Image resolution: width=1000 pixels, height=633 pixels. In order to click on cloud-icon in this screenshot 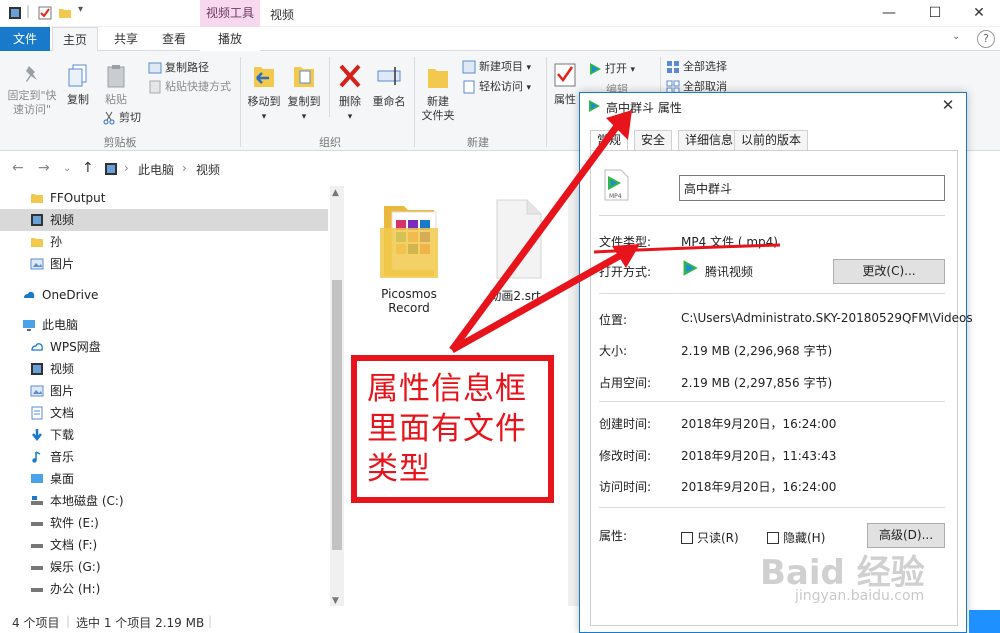, I will do `click(37, 347)`.